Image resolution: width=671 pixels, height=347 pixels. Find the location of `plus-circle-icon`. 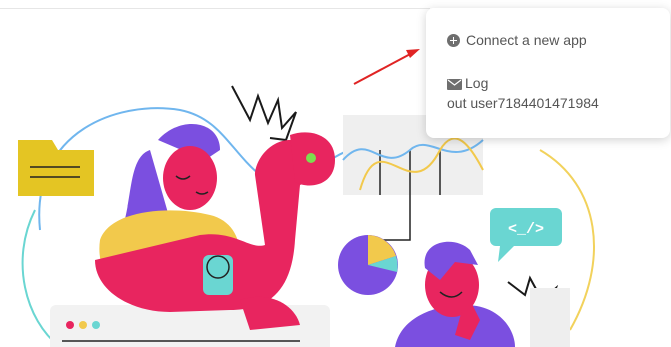

plus-circle-icon is located at coordinates (453, 40).